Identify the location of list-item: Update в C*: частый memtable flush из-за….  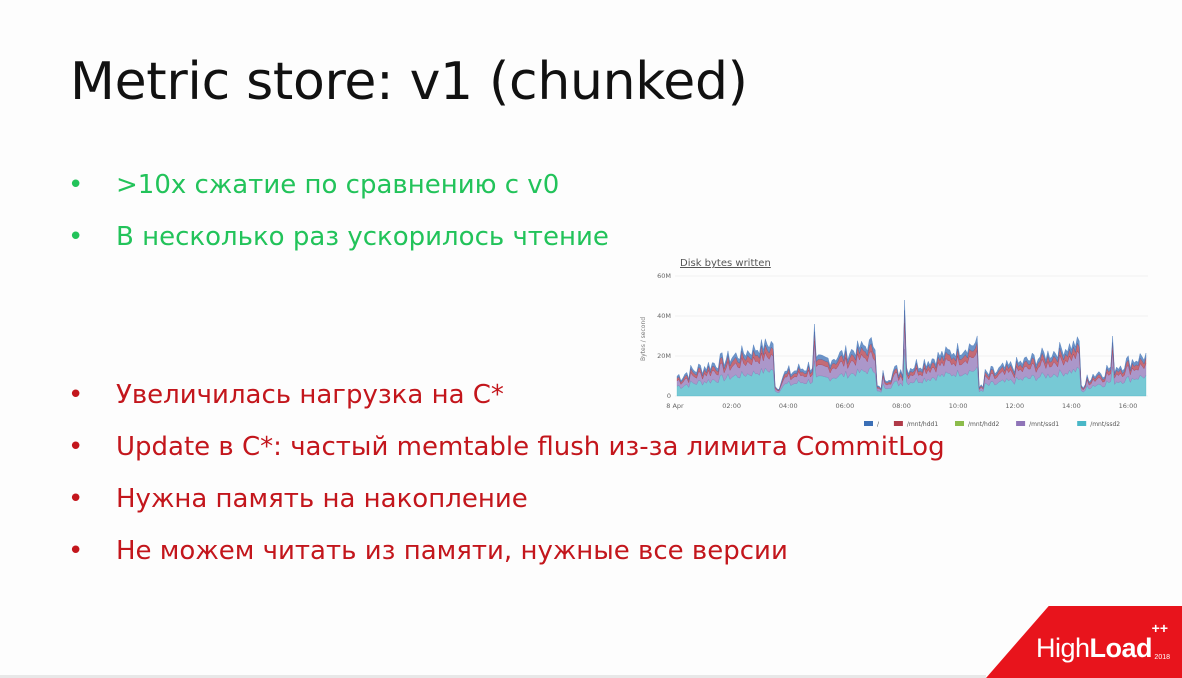
(506, 460).